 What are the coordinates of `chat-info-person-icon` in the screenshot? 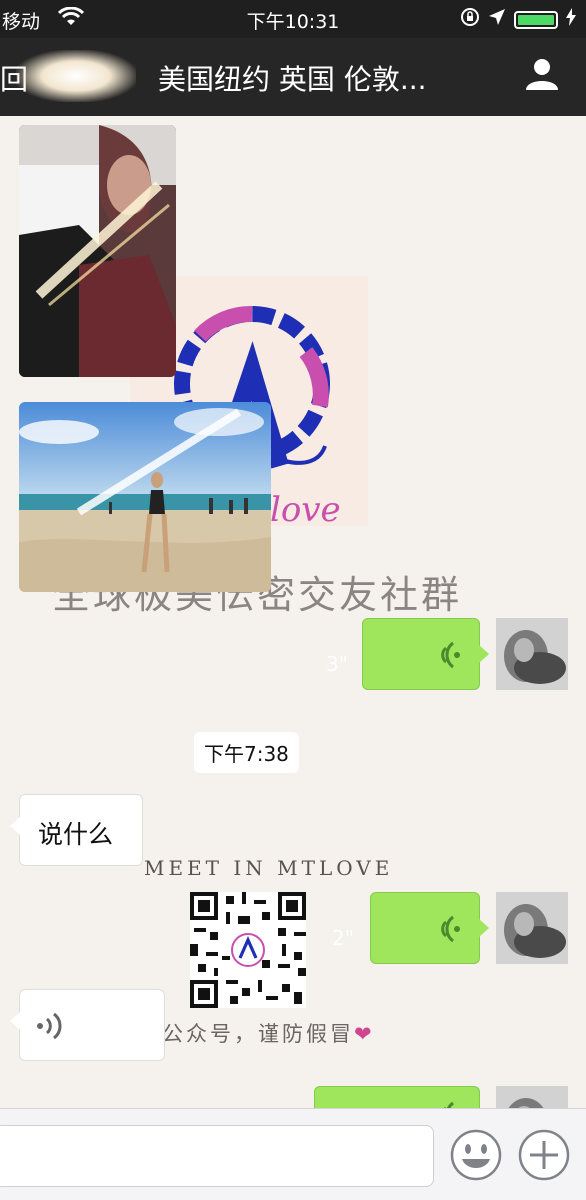 It's located at (542, 76).